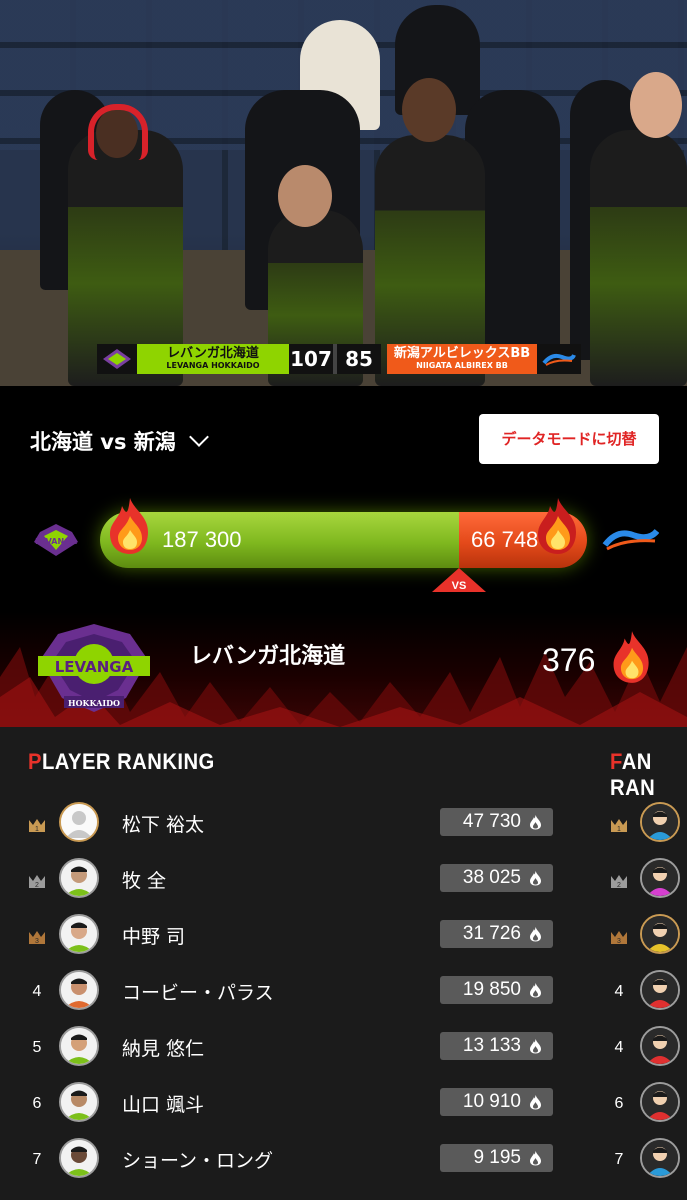 Image resolution: width=687 pixels, height=1200 pixels. Describe the element at coordinates (268, 656) in the screenshot. I see `my-team-name: レバンガ北海道` at that location.